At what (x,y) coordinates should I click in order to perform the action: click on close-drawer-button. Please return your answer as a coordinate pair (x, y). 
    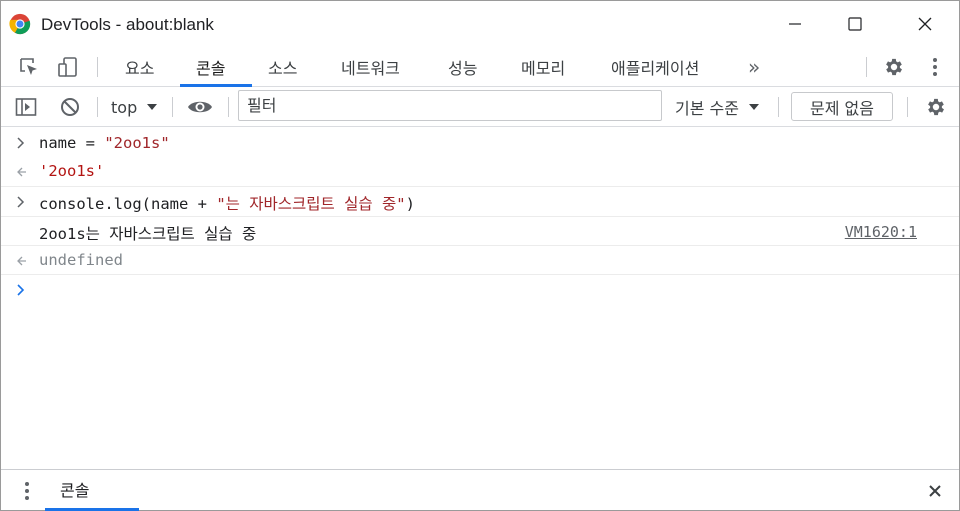
    Looking at the image, I should click on (935, 490).